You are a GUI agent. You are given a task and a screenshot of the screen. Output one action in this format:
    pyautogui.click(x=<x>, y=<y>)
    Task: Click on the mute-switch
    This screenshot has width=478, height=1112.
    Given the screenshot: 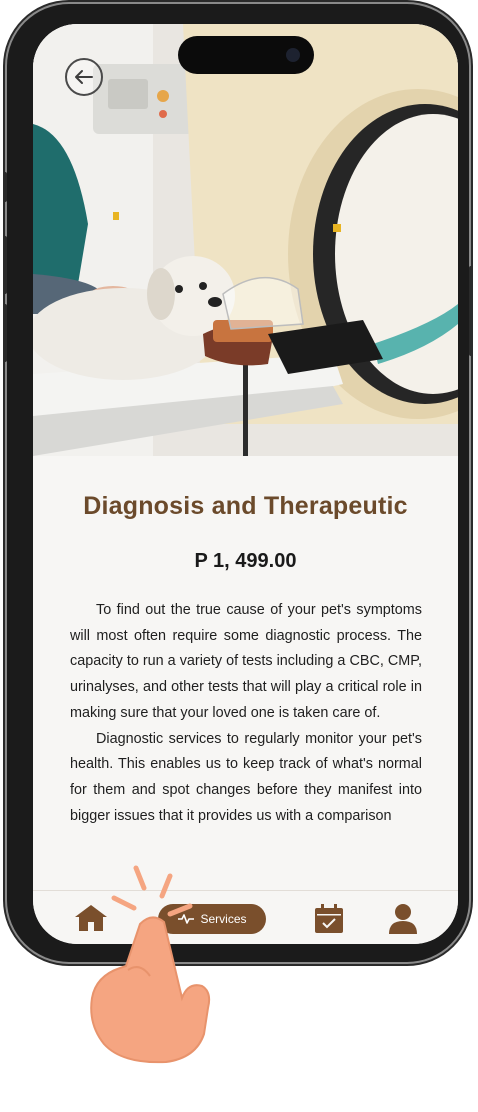 What is the action you would take?
    pyautogui.click(x=5, y=187)
    